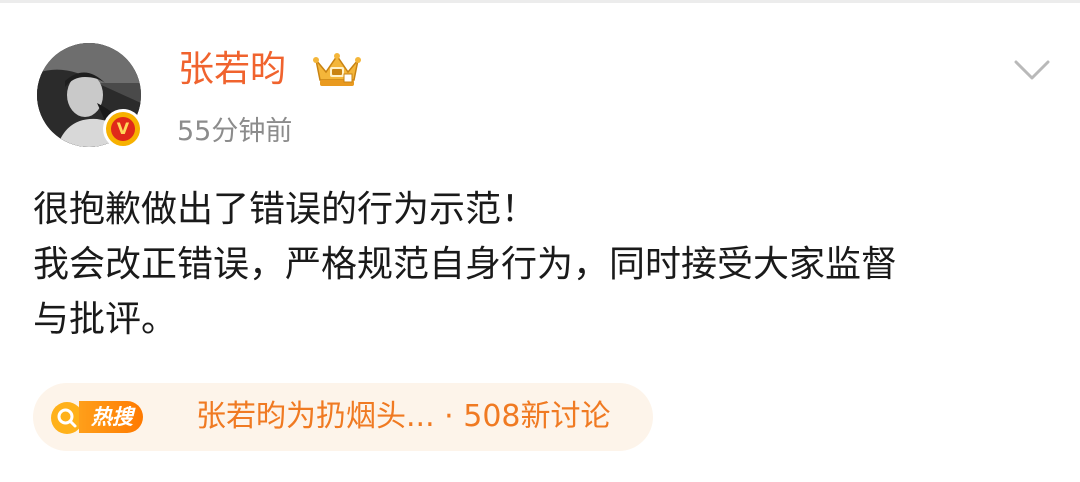 This screenshot has height=482, width=1080. Describe the element at coordinates (337, 70) in the screenshot. I see `crown-badge-icon` at that location.